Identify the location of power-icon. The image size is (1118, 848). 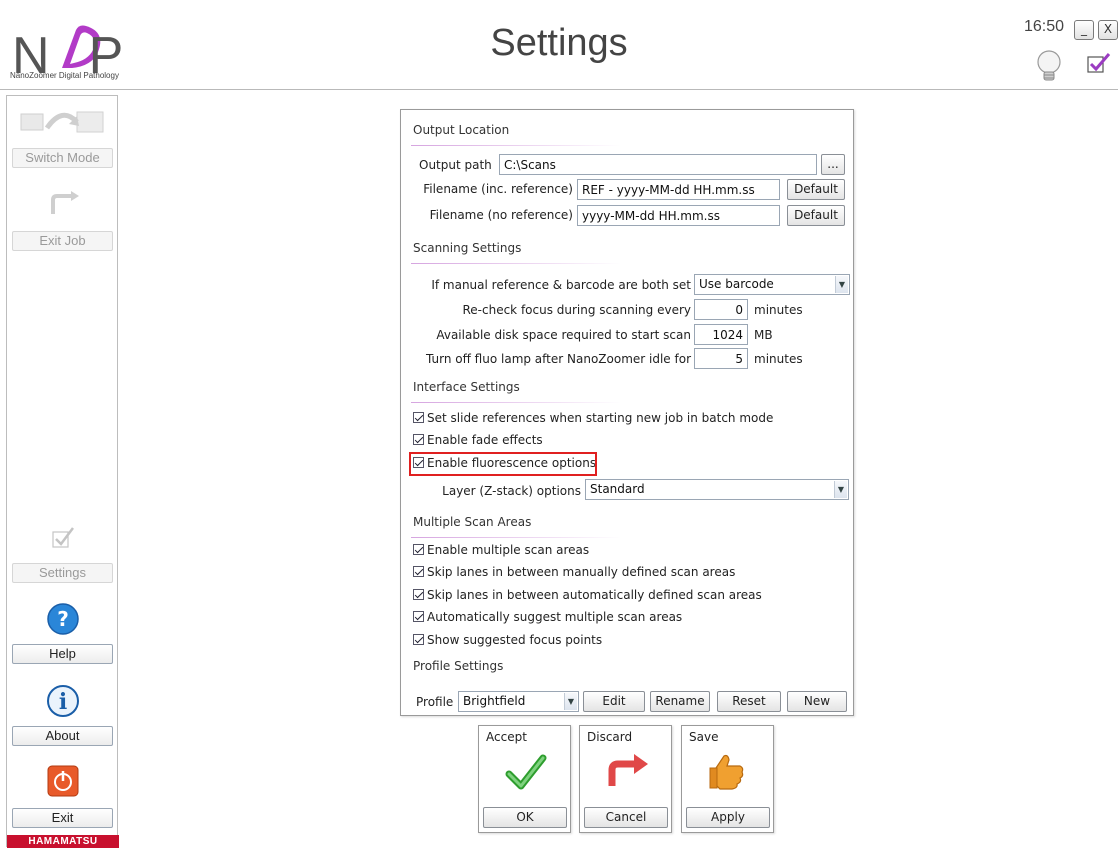
(63, 781).